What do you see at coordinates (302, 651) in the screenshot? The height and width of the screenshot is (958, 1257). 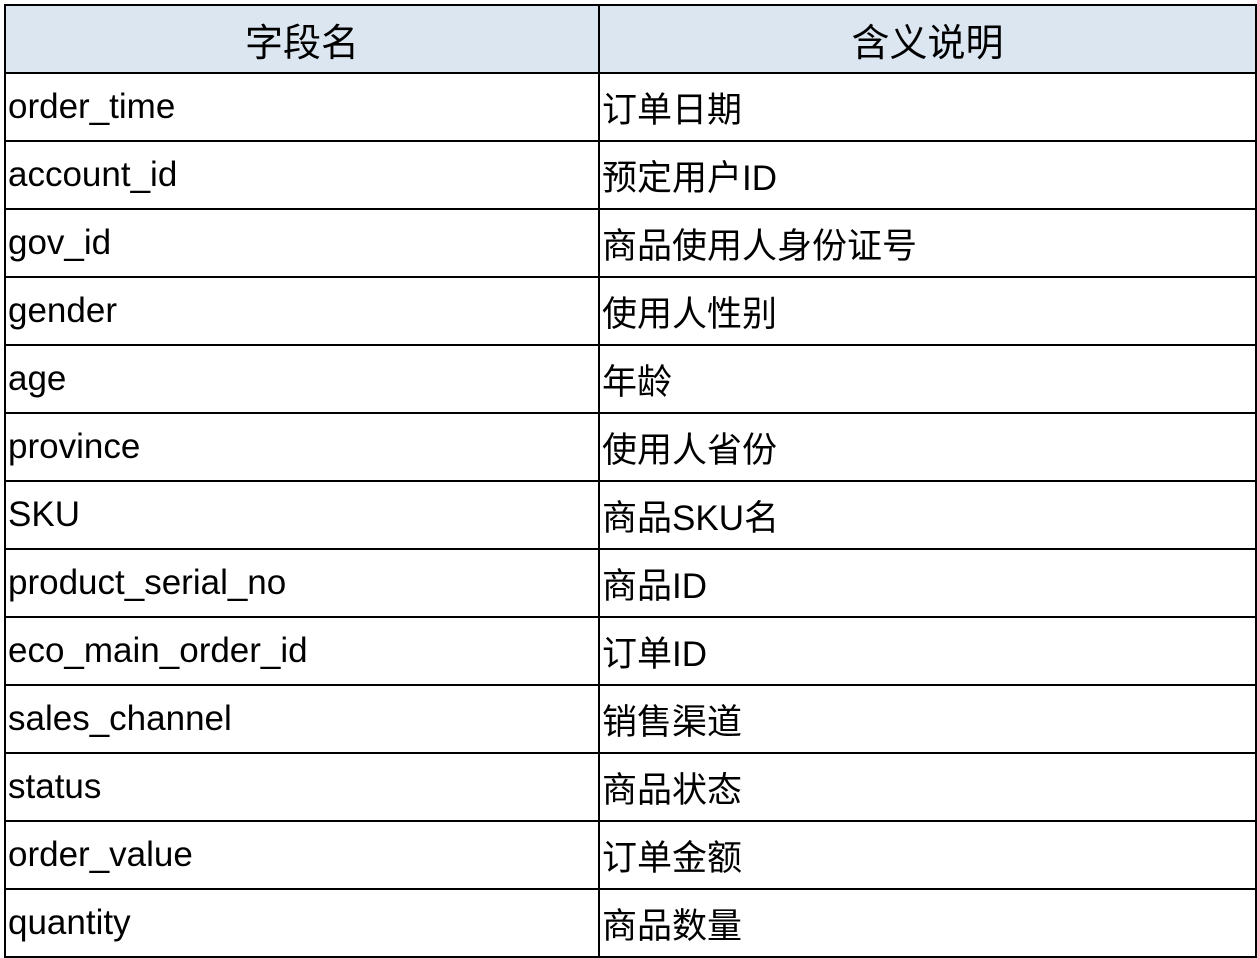 I see `field-name-cell: eco_main_order_id` at bounding box center [302, 651].